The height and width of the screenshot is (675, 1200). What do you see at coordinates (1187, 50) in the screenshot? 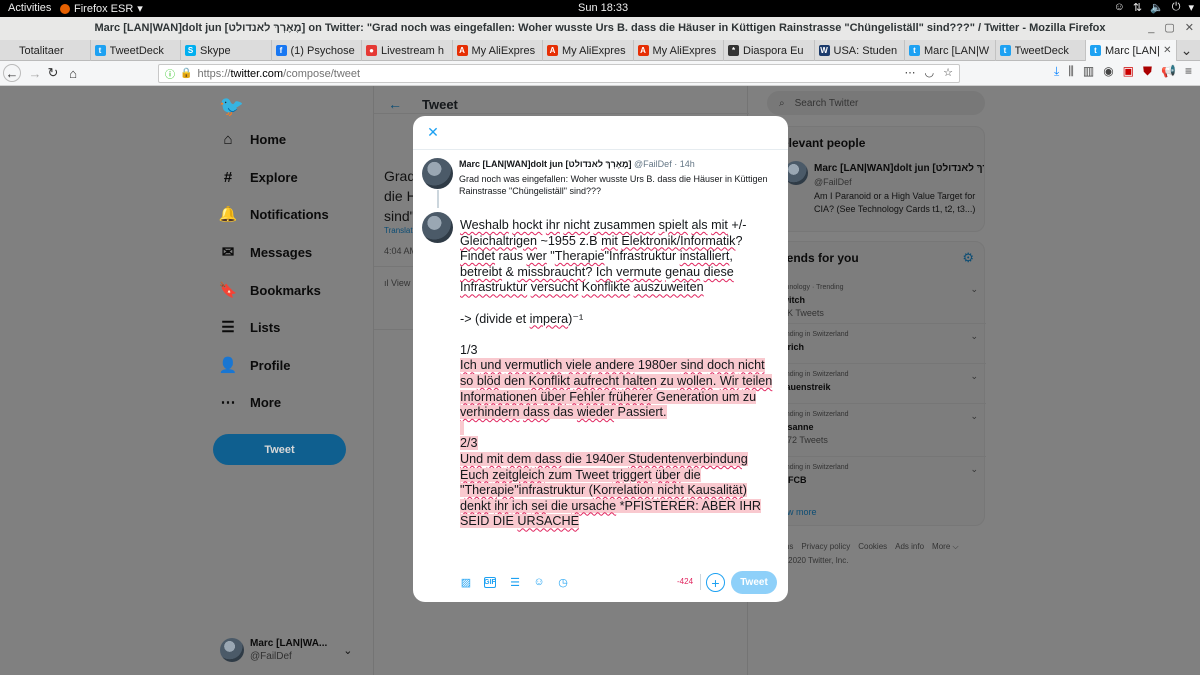
I see `tab-overflow-icon: ⌄` at bounding box center [1187, 50].